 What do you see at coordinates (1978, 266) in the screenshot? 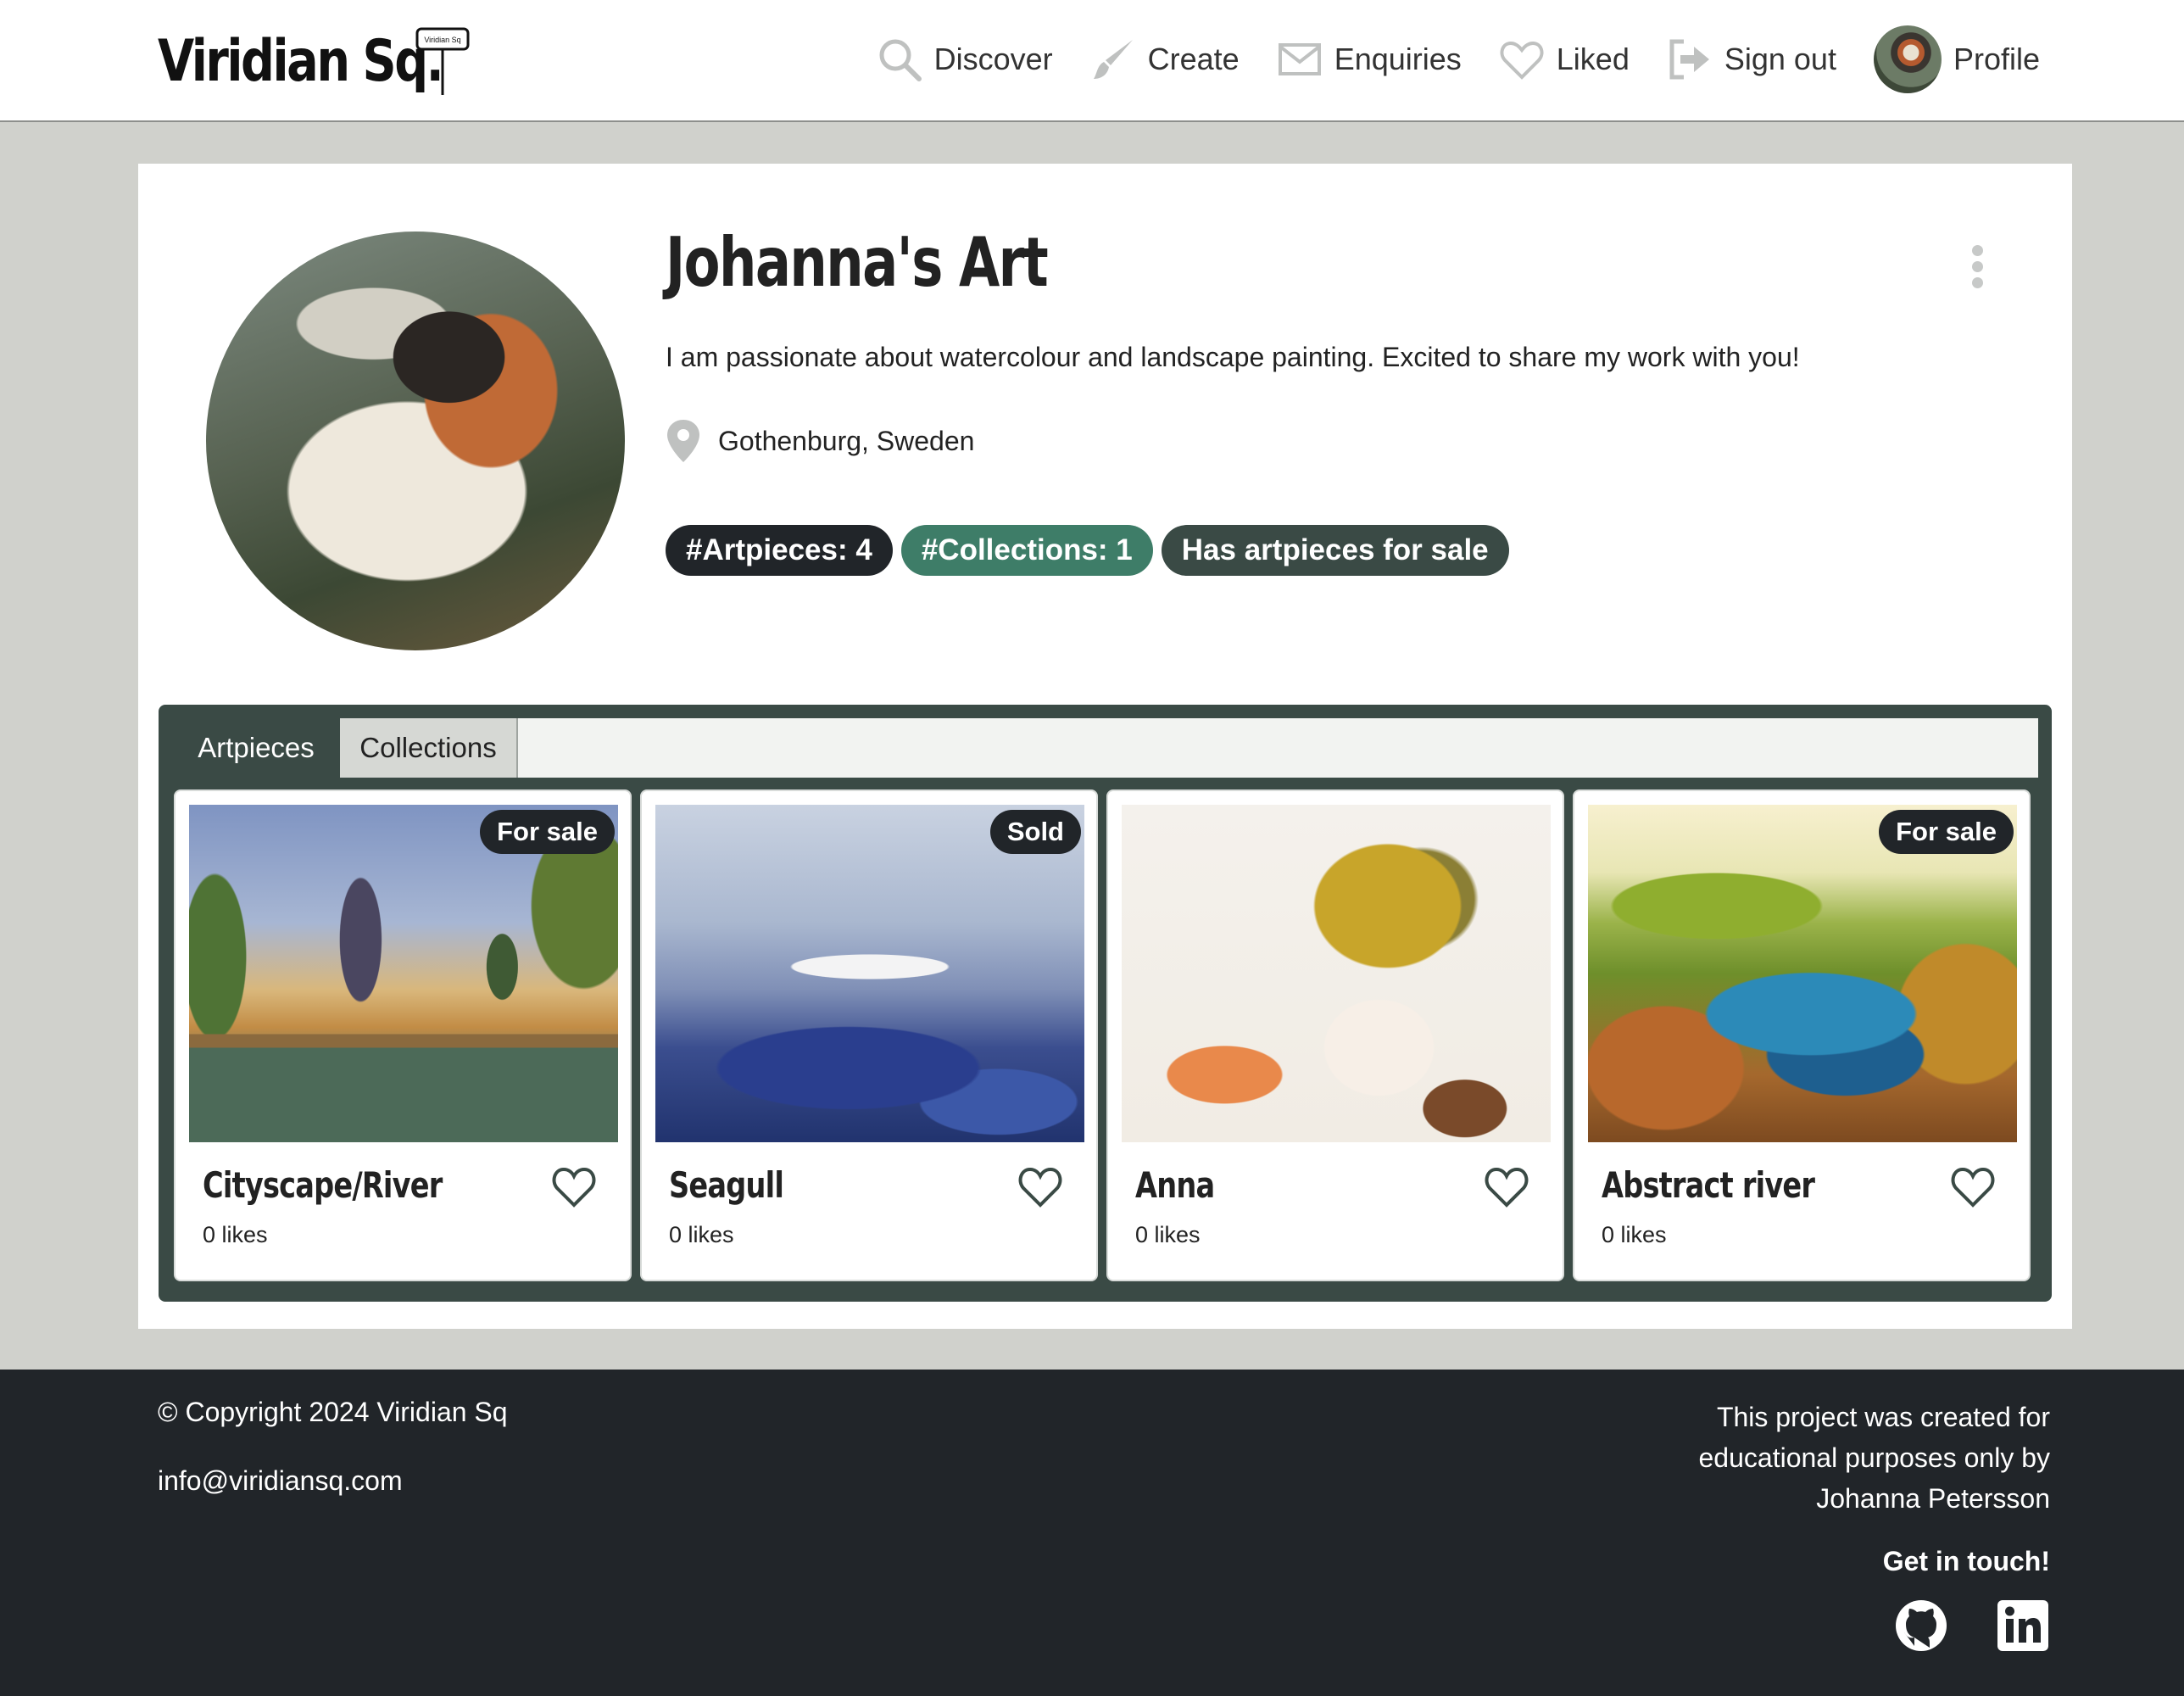
I see `more-options-icon` at bounding box center [1978, 266].